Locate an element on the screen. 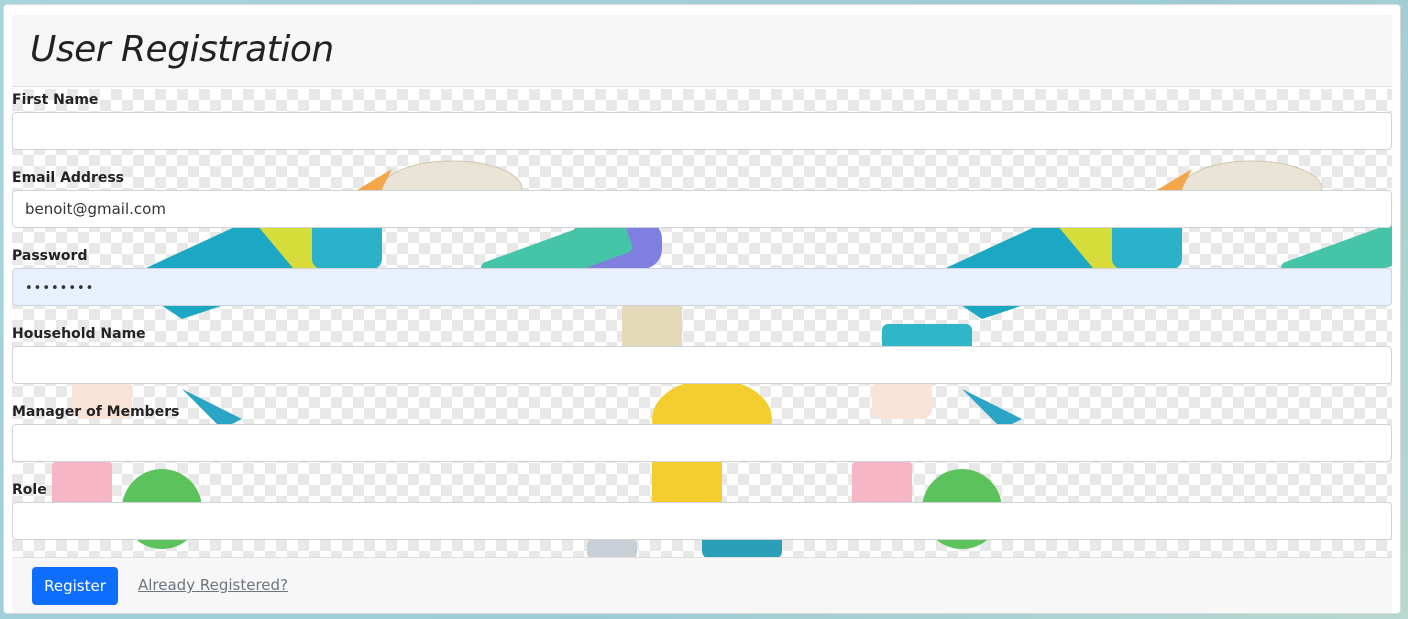  manager-of-members-input is located at coordinates (702, 443).